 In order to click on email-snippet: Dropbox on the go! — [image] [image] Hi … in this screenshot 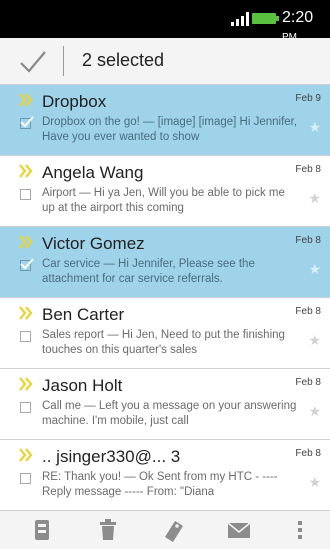, I will do `click(170, 129)`.